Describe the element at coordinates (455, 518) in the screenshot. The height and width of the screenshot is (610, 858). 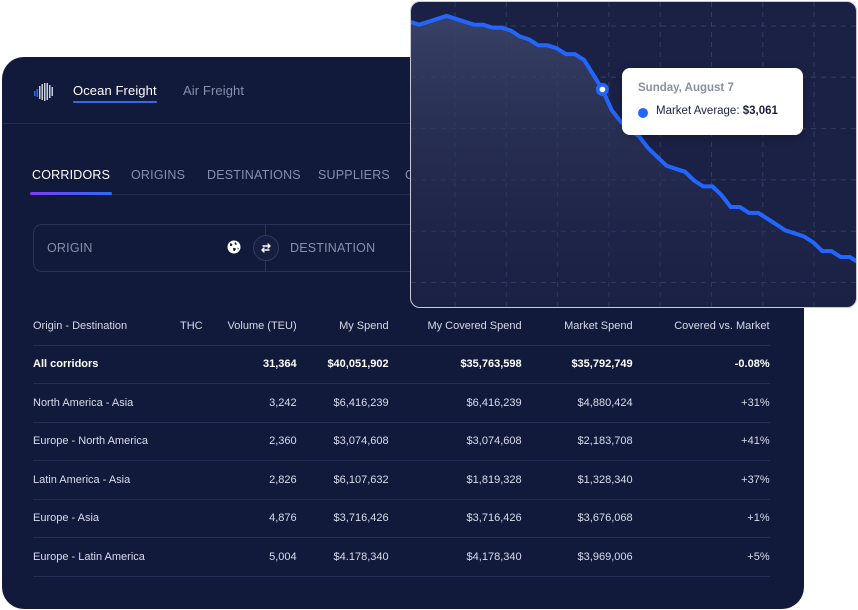
I see `cell-covered-spend: $3,716,426` at that location.